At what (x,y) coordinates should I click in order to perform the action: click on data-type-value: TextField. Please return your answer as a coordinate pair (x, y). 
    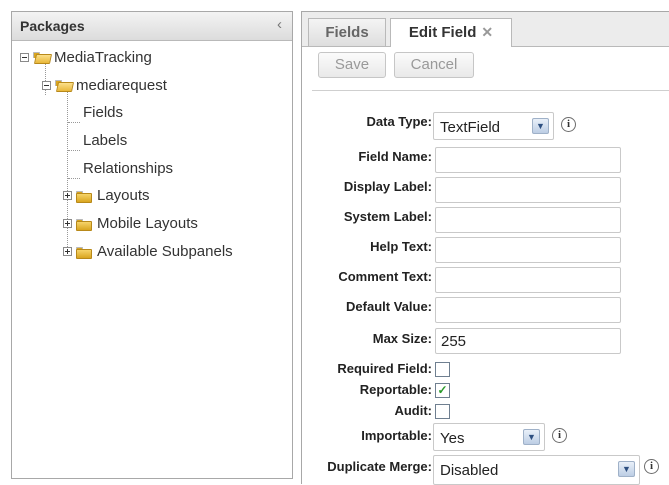
    Looking at the image, I should click on (470, 127).